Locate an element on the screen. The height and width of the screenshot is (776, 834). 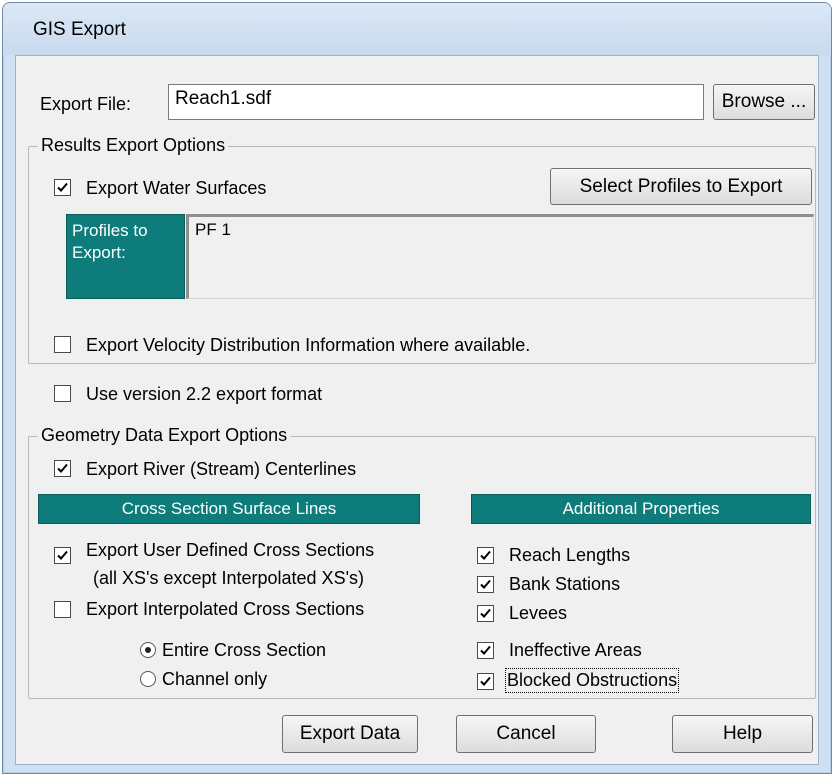
blocked-obstructions-checkbox is located at coordinates (485, 681).